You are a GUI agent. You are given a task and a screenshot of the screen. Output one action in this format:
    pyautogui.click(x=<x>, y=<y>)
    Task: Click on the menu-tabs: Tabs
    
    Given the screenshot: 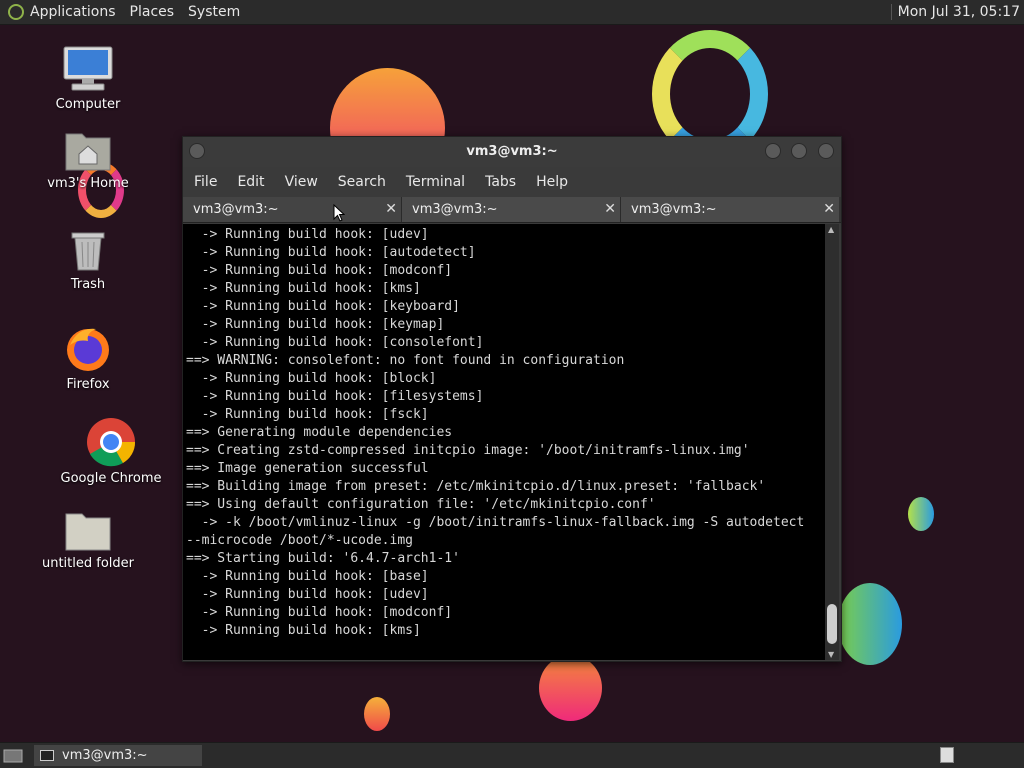 What is the action you would take?
    pyautogui.click(x=500, y=182)
    